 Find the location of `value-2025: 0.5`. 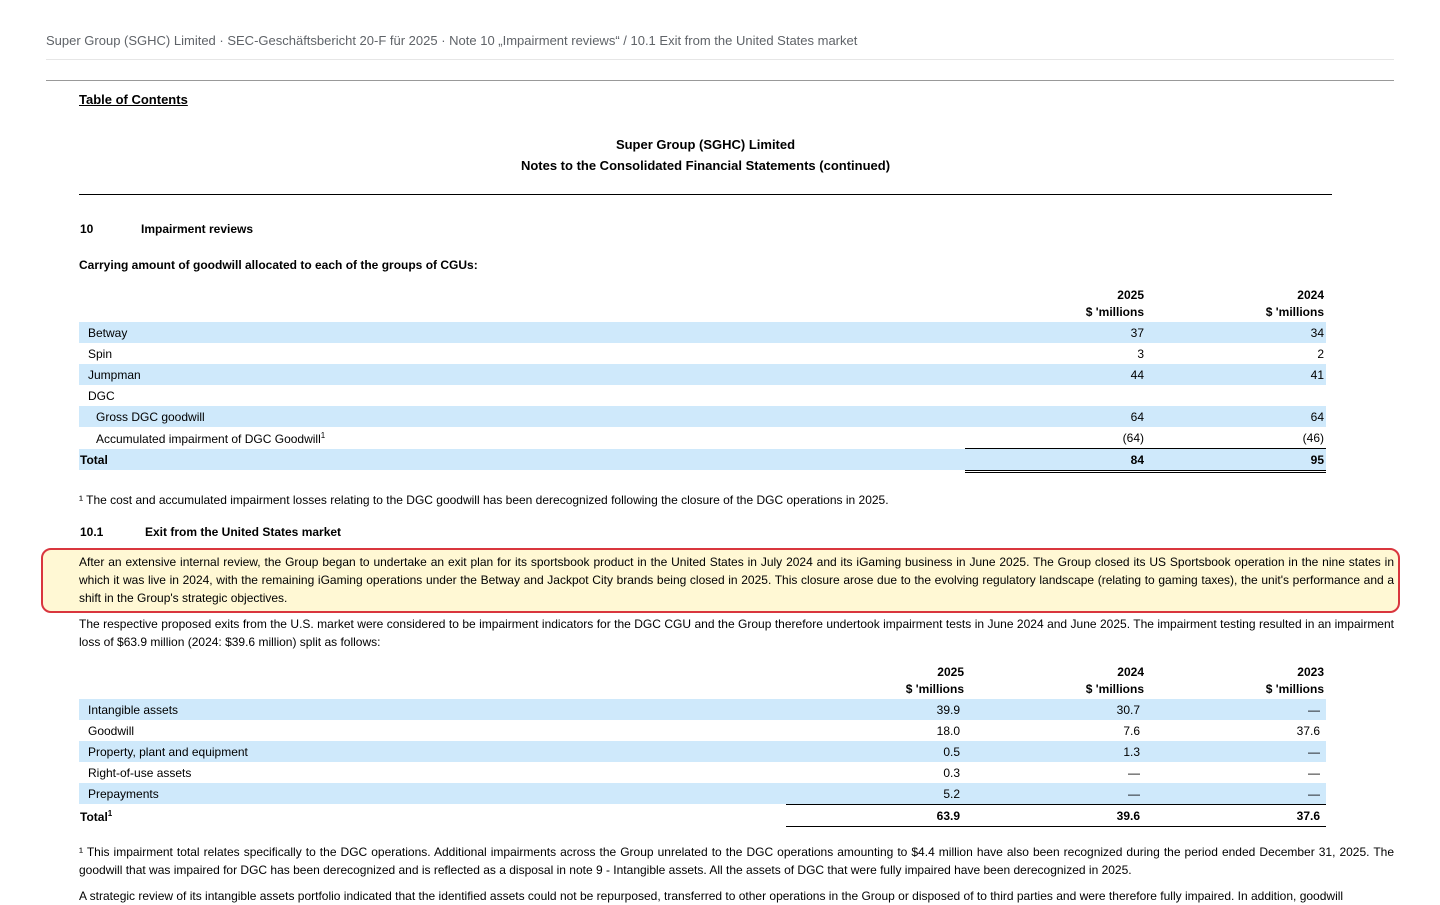

value-2025: 0.5 is located at coordinates (951, 752).